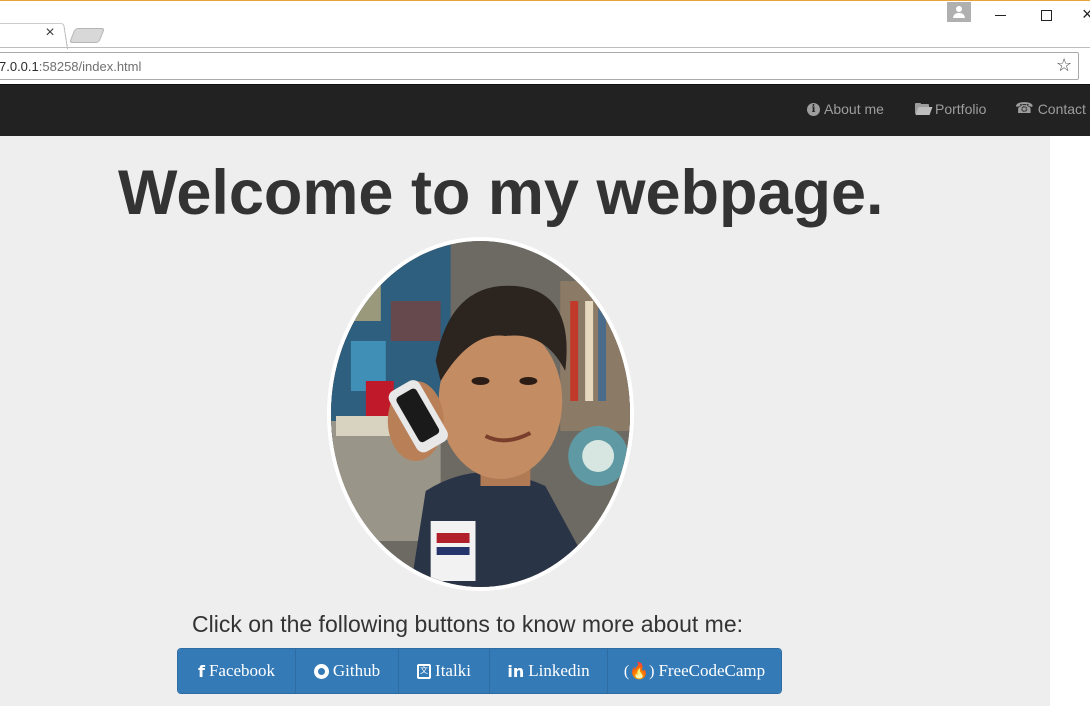  I want to click on facebook-button: f Facebook, so click(237, 671).